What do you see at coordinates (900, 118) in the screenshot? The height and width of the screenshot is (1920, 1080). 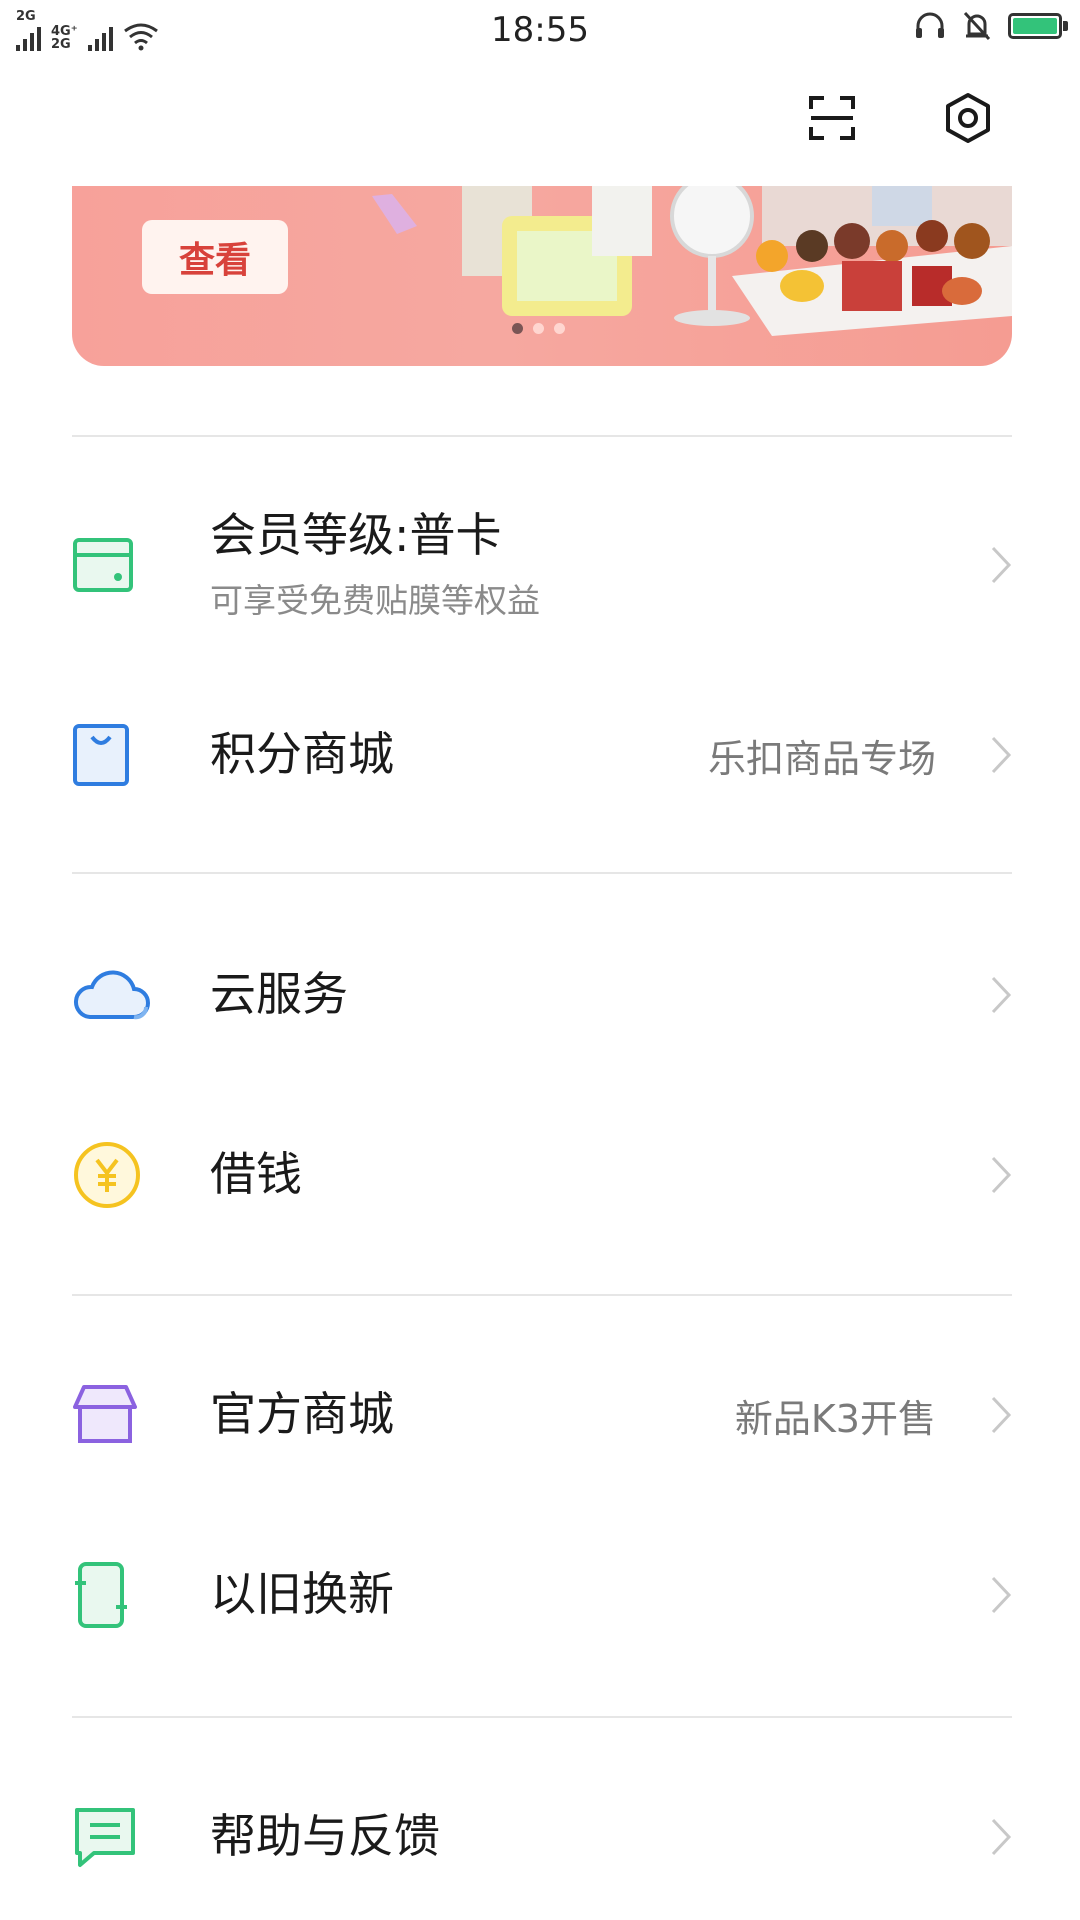 I see `top-actions` at bounding box center [900, 118].